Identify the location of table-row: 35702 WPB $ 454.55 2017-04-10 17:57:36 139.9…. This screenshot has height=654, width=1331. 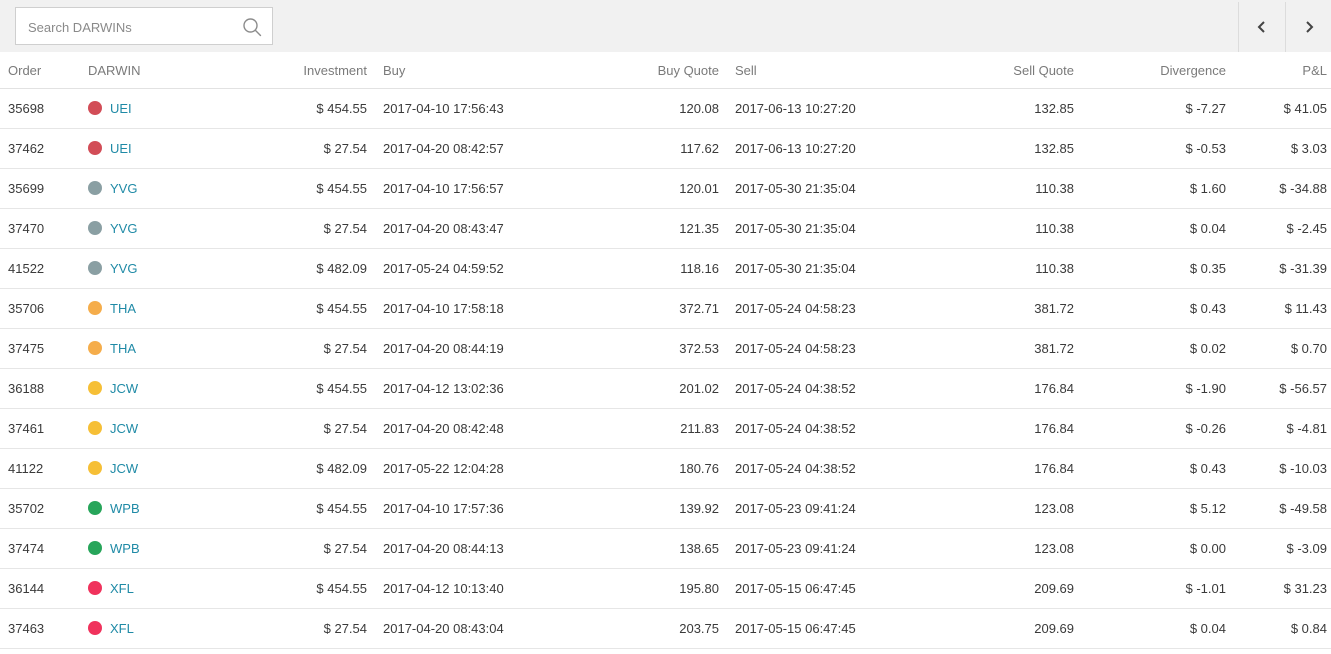
(665, 508).